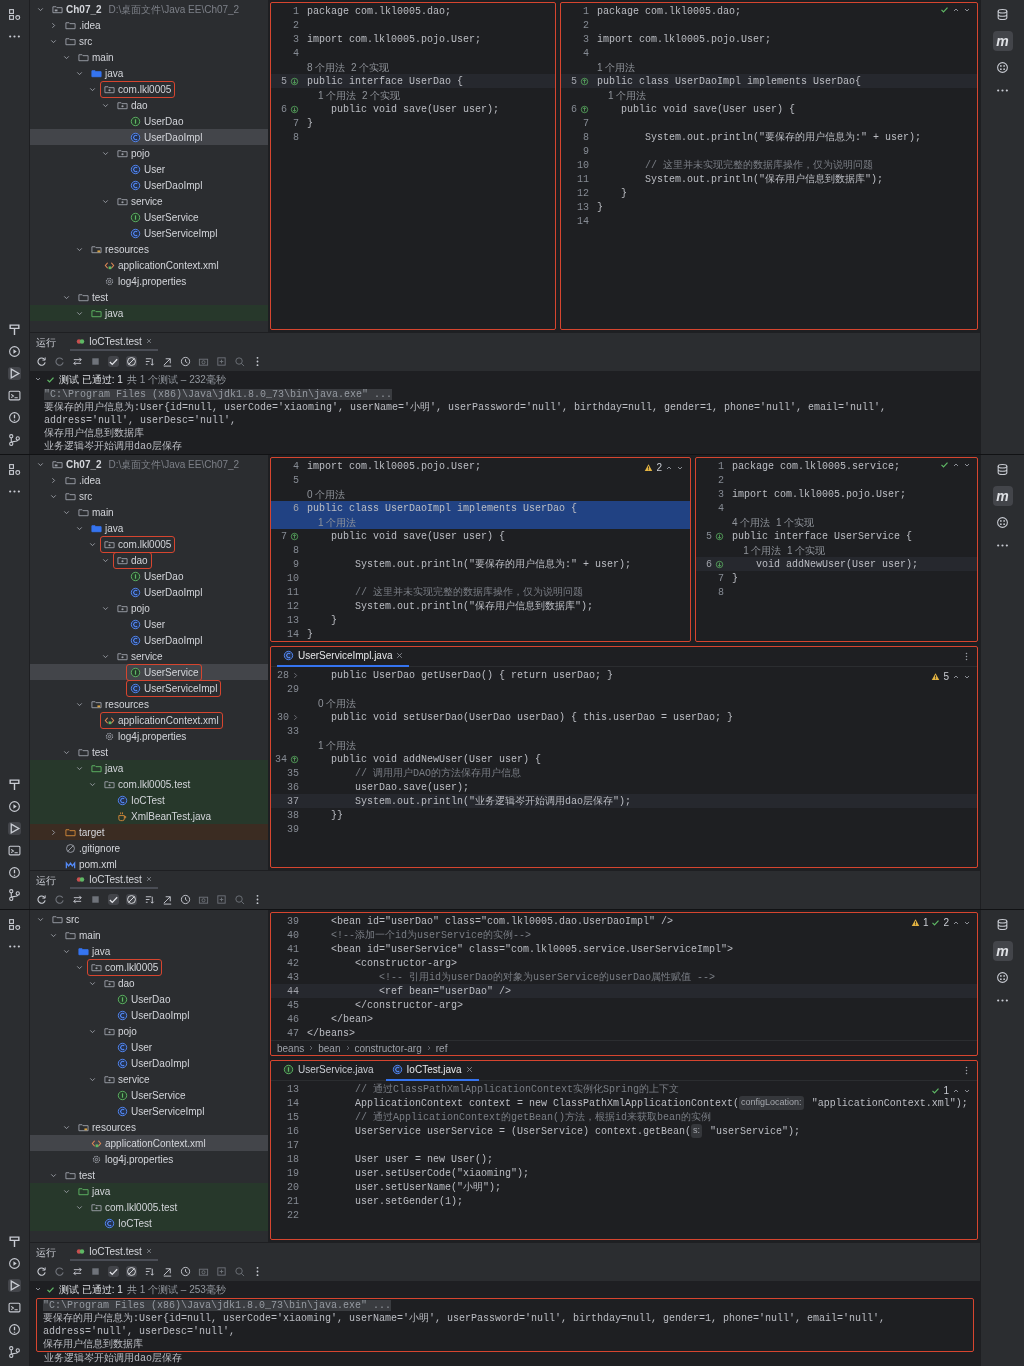 The height and width of the screenshot is (1366, 1024). I want to click on editor-tab: UserService.java, so click(328, 1071).